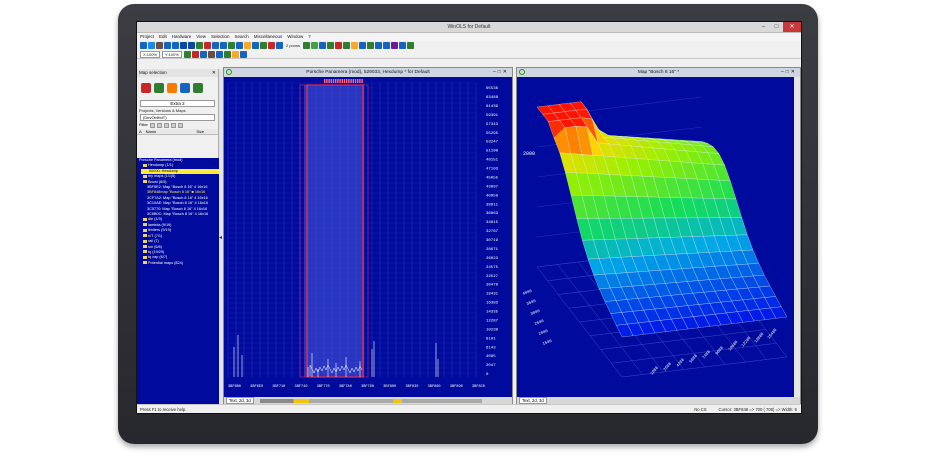 The image size is (934, 466). I want to click on collapse-arrow-icon: ◂, so click(220, 237).